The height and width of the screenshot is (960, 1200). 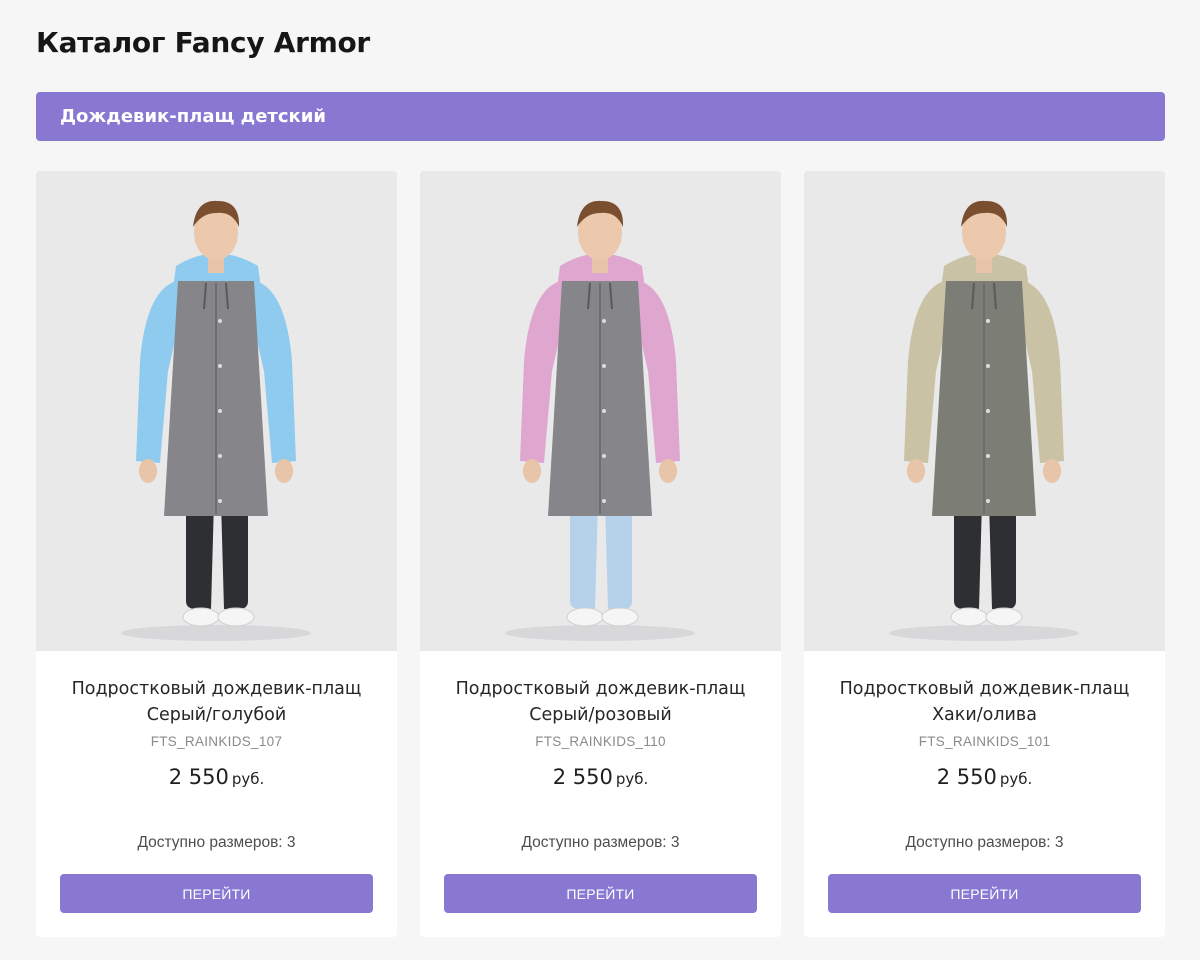 What do you see at coordinates (984, 715) in the screenshot?
I see `product-name-line2: Хаки/олива` at bounding box center [984, 715].